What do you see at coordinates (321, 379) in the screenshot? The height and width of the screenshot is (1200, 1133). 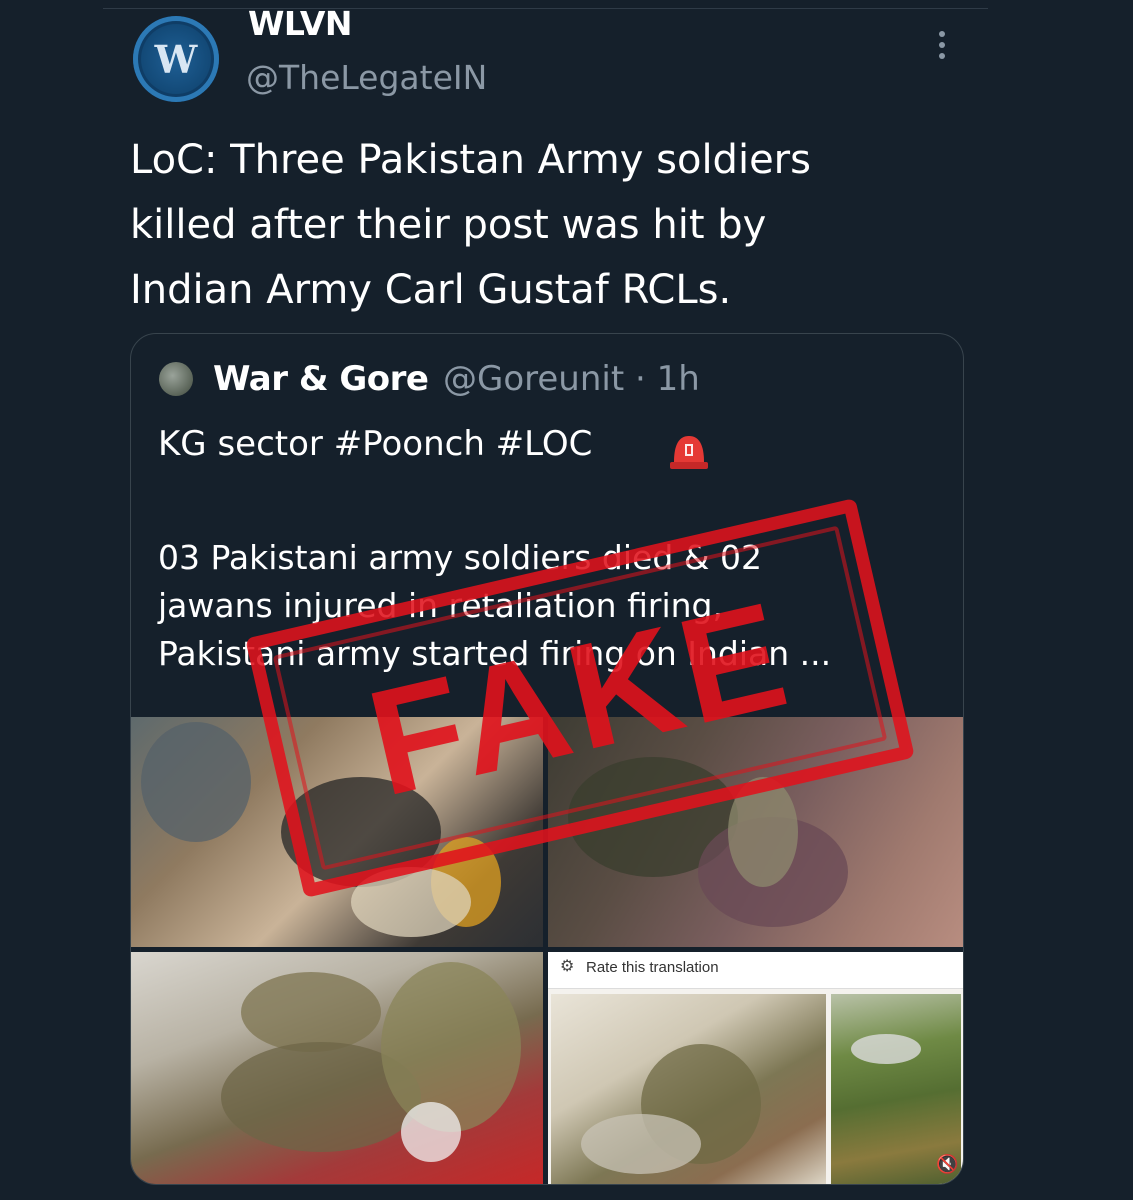 I see `quoted-author-name: War & Gore` at bounding box center [321, 379].